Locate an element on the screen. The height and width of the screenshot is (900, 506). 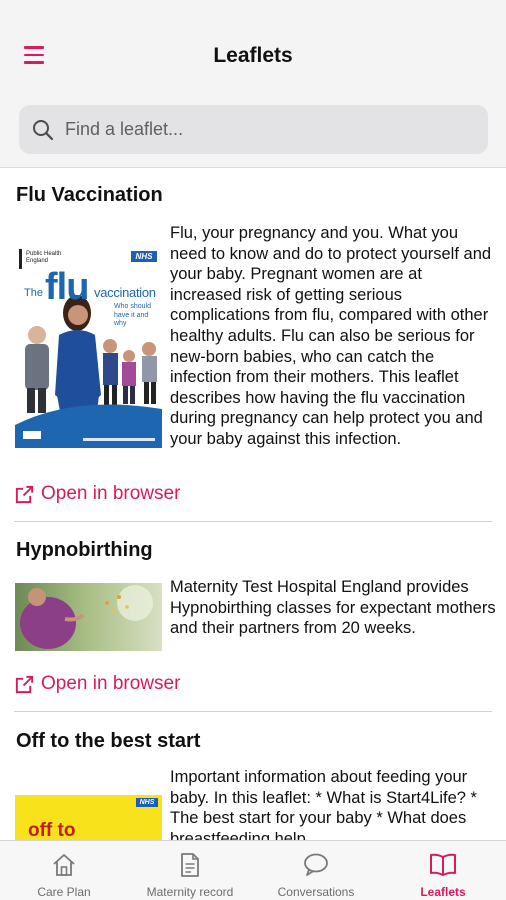
tab-label: Leaflets is located at coordinates (443, 892).